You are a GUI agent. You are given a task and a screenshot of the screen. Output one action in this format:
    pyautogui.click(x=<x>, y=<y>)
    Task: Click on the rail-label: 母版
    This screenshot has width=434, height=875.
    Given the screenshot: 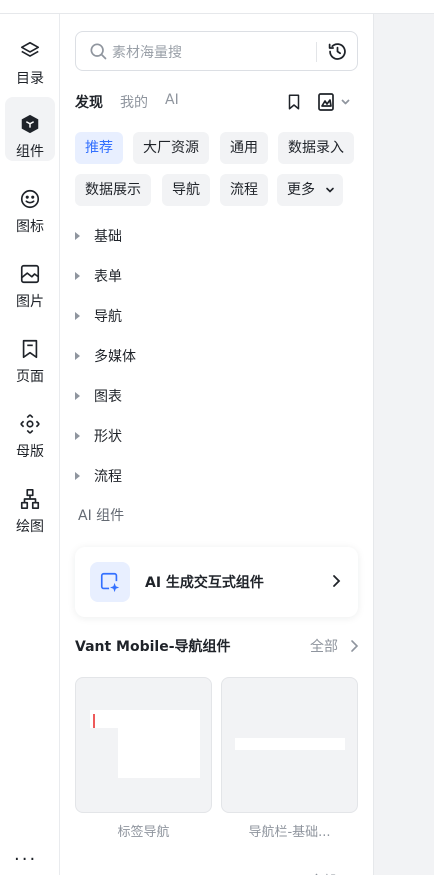 What is the action you would take?
    pyautogui.click(x=30, y=452)
    